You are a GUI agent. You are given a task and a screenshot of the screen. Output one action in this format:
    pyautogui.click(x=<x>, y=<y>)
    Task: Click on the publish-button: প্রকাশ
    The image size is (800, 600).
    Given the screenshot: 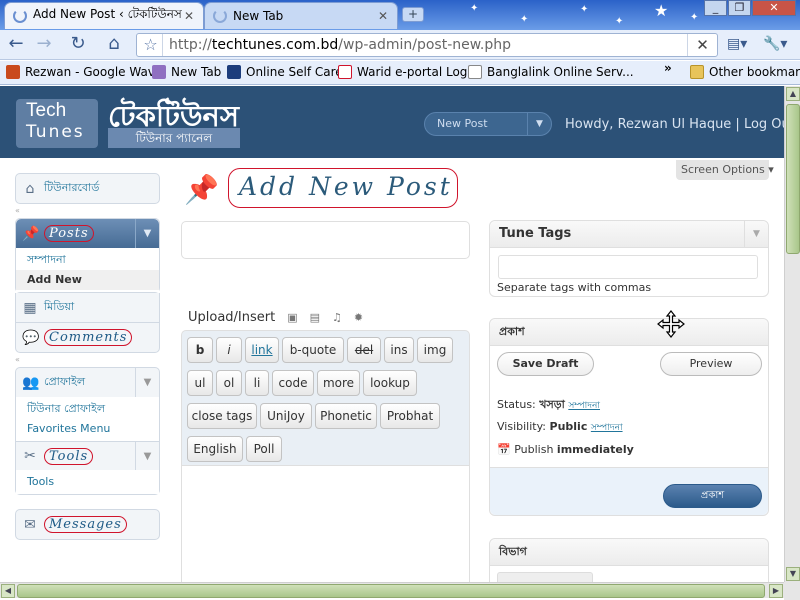 What is the action you would take?
    pyautogui.click(x=712, y=496)
    